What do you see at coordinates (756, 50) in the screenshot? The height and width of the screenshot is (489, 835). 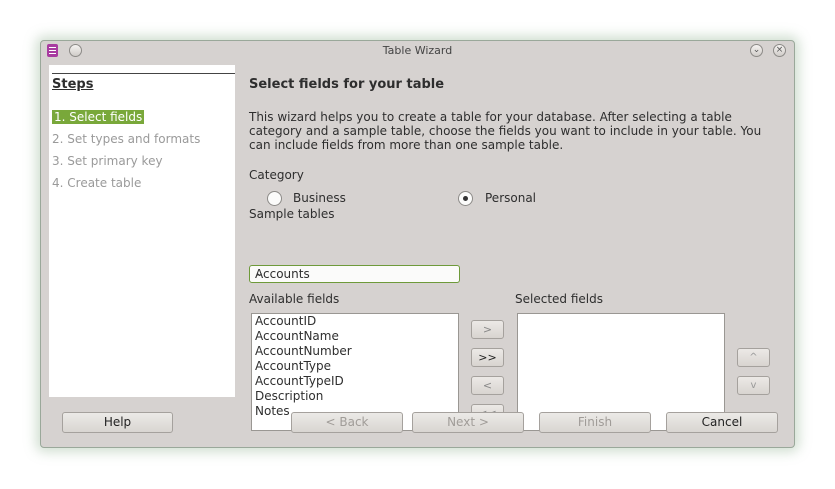 I see `minimize-icon: ⌄` at bounding box center [756, 50].